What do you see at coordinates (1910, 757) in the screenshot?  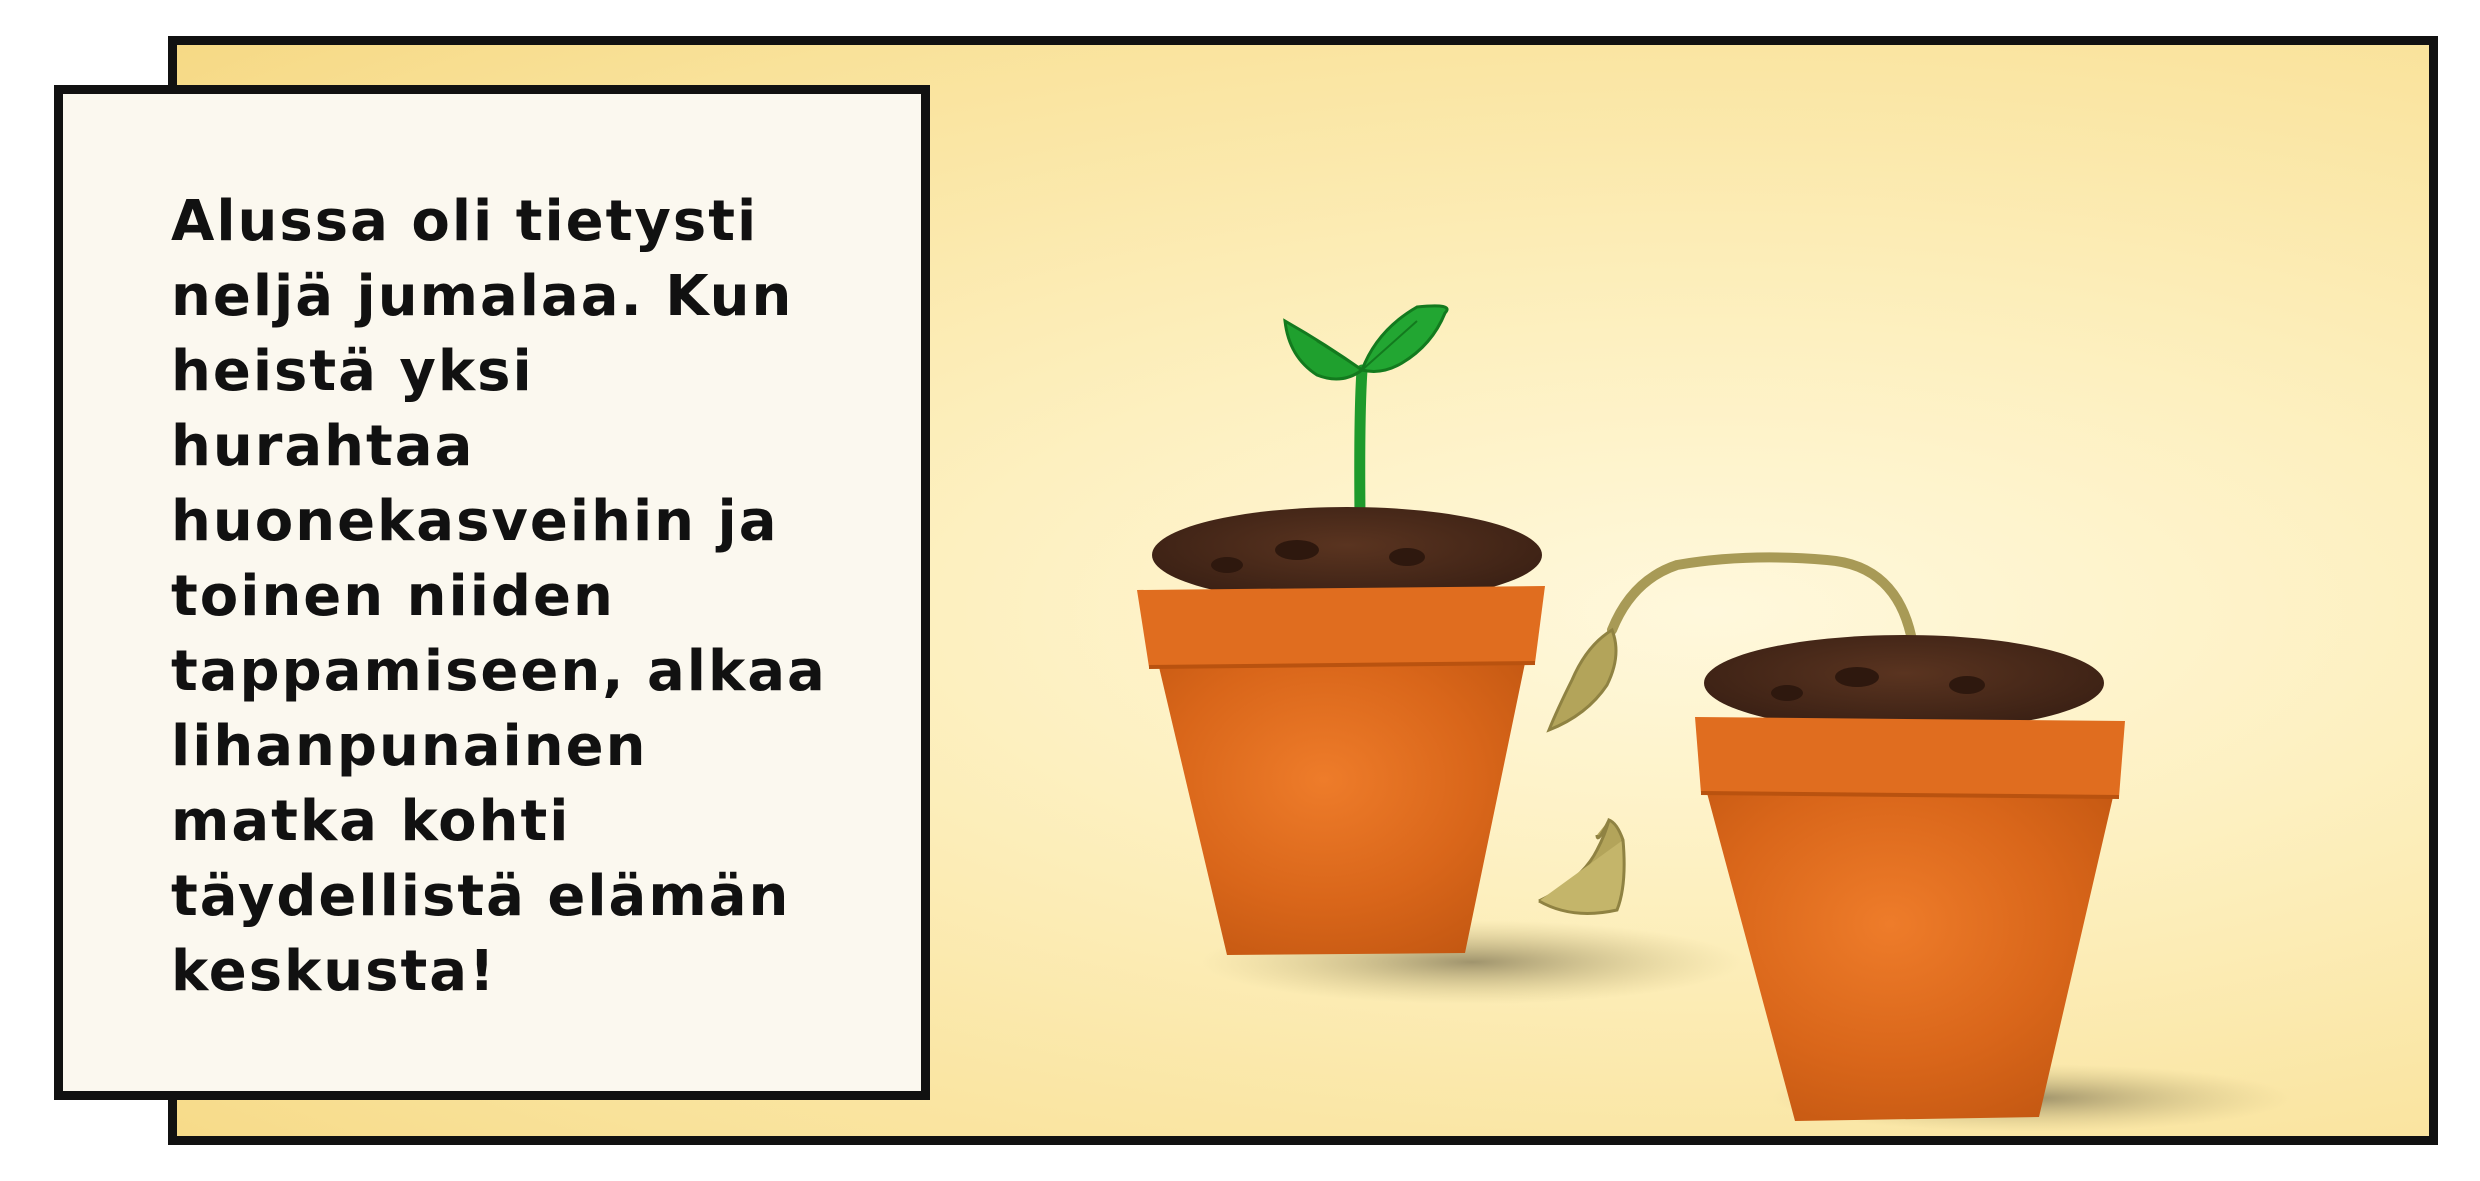 I see `right-pot-rim` at bounding box center [1910, 757].